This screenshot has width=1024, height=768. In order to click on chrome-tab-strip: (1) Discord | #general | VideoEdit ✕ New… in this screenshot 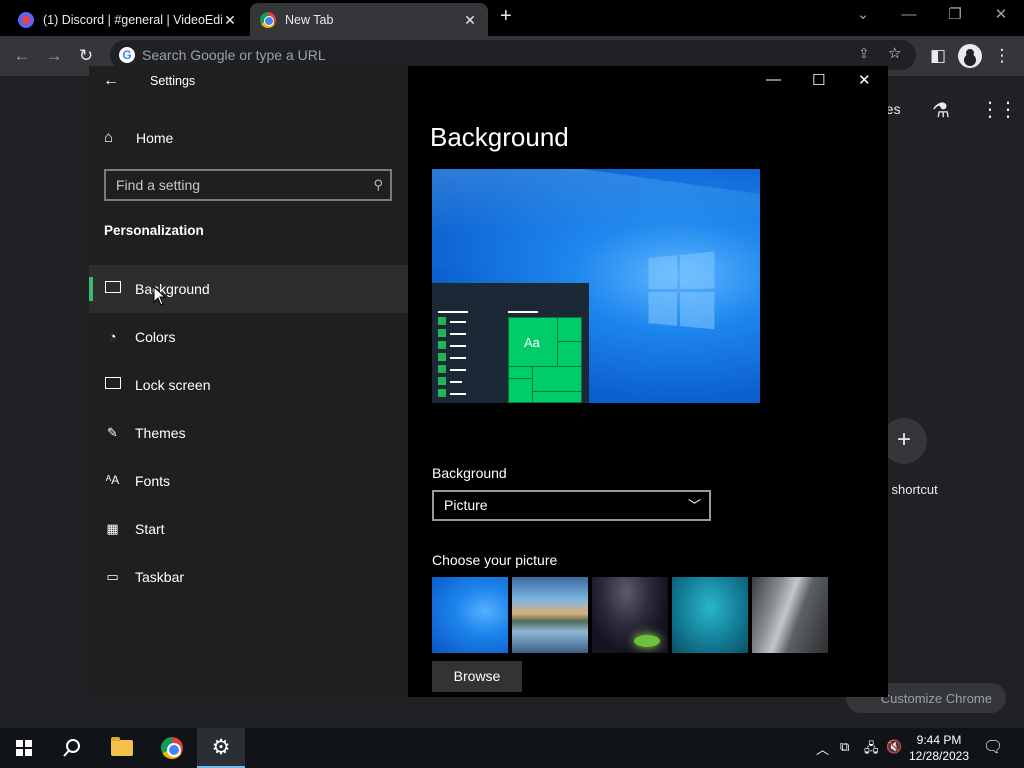, I will do `click(512, 18)`.